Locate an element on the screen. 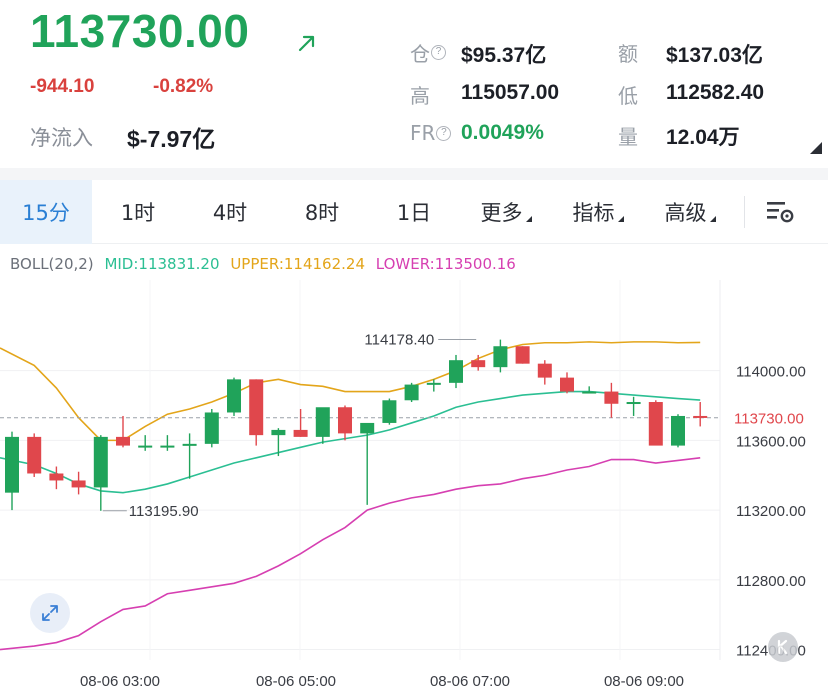 This screenshot has height=696, width=828. tab-4h: 4时 is located at coordinates (230, 212).